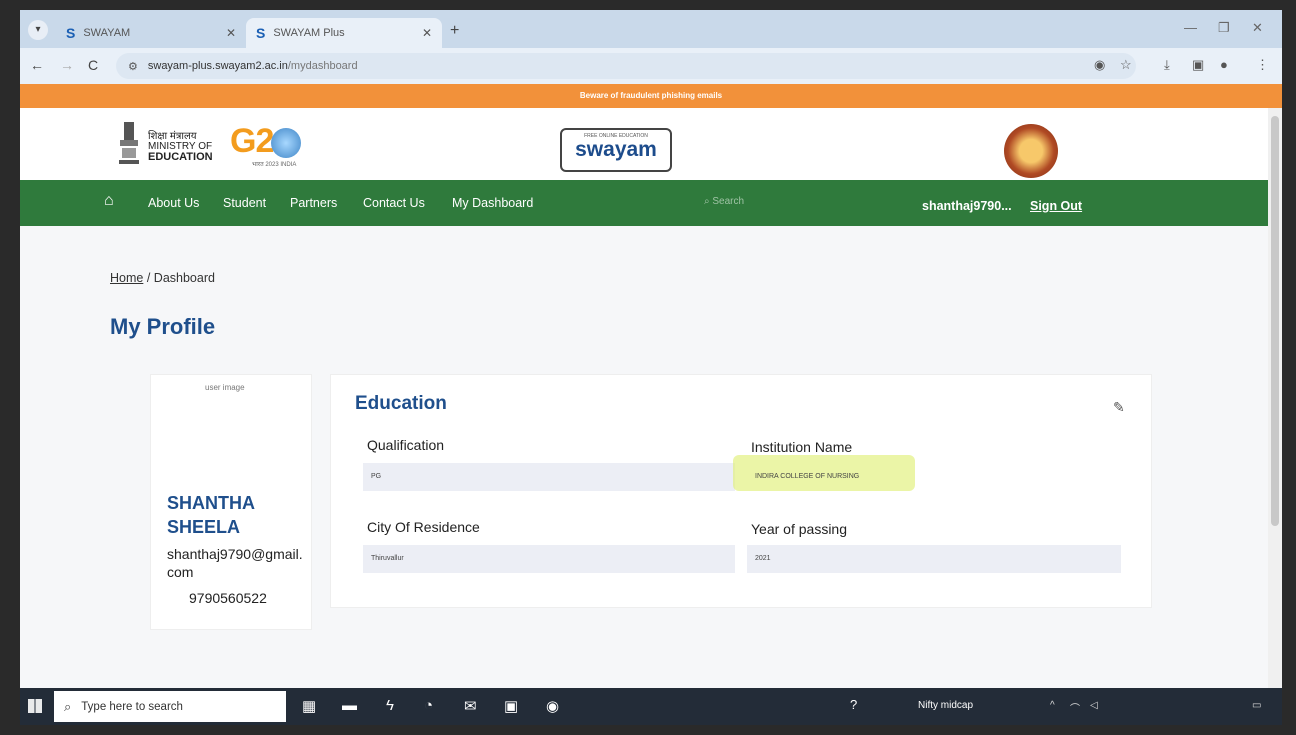 This screenshot has height=735, width=1296. I want to click on file-explorer-icon: ▬, so click(349, 705).